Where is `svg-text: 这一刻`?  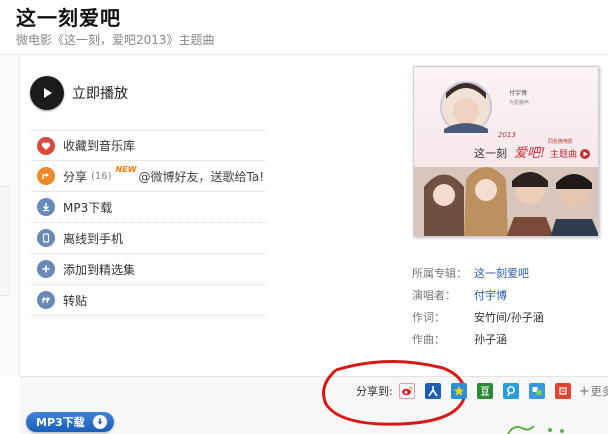 svg-text: 这一刻 is located at coordinates (490, 153).